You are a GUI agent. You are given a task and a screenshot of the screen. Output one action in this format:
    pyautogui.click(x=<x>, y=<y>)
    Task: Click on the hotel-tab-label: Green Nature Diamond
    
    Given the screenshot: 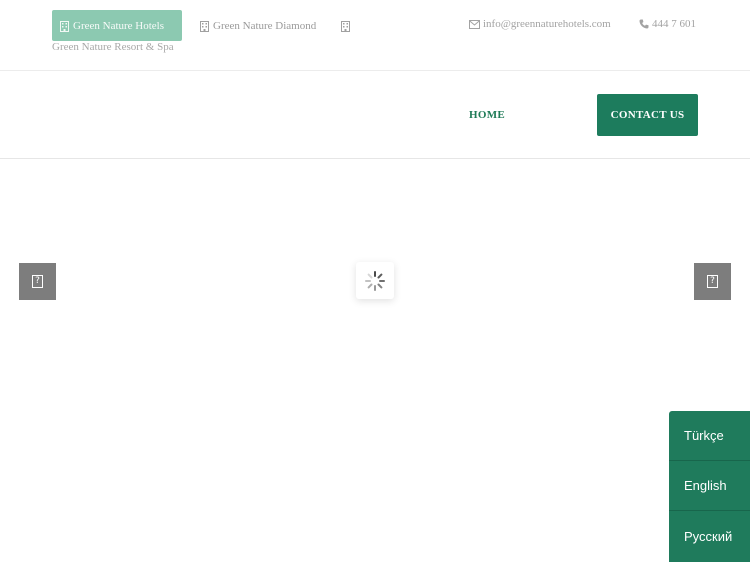 What is the action you would take?
    pyautogui.click(x=265, y=25)
    